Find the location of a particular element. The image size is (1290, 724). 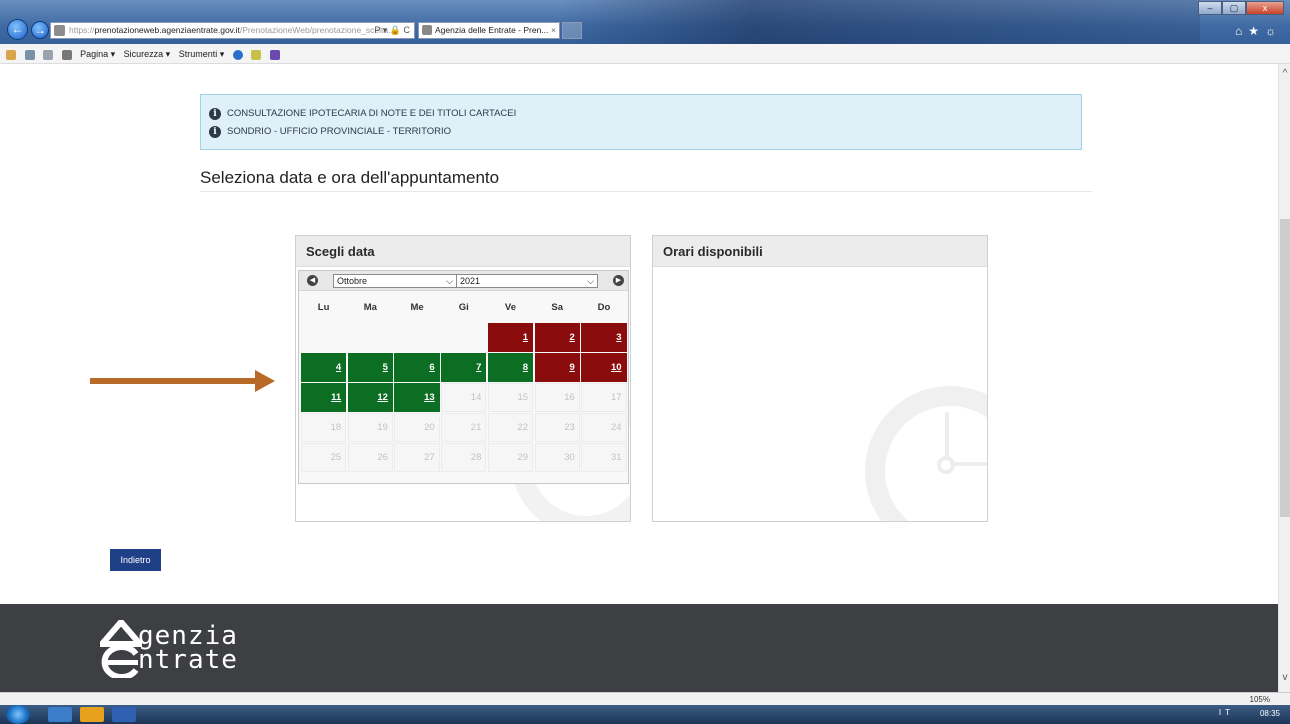

language-indicator: IT is located at coordinates (1226, 712).